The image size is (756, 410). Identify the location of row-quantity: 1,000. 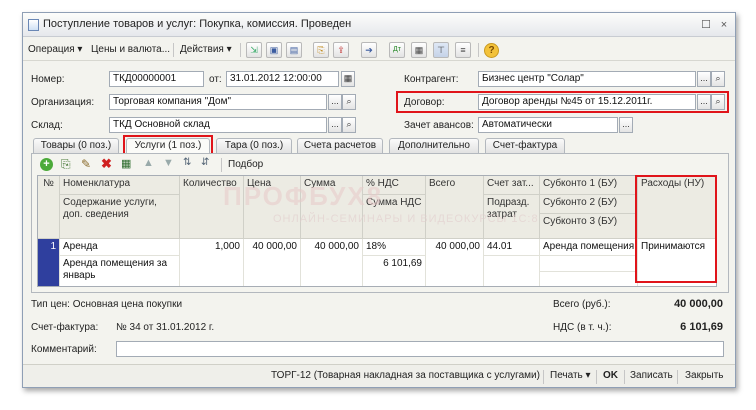
(212, 262).